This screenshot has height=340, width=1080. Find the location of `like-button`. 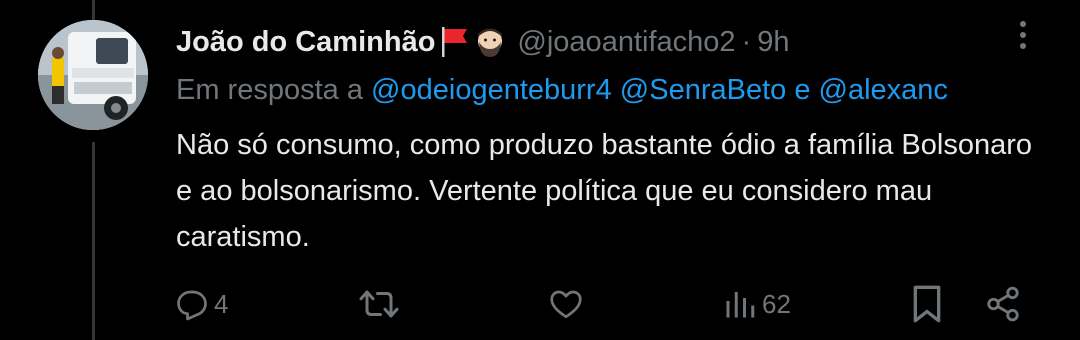

like-button is located at coordinates (566, 304).